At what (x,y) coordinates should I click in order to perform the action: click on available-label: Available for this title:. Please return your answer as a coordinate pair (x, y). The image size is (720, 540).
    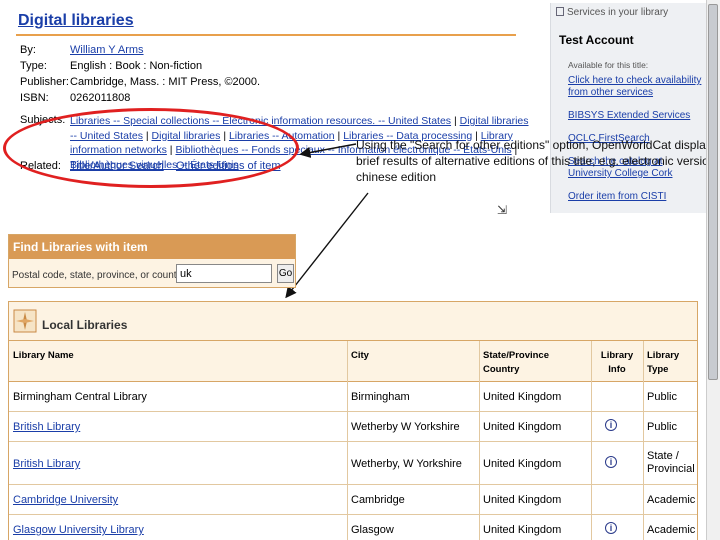
    Looking at the image, I should click on (608, 65).